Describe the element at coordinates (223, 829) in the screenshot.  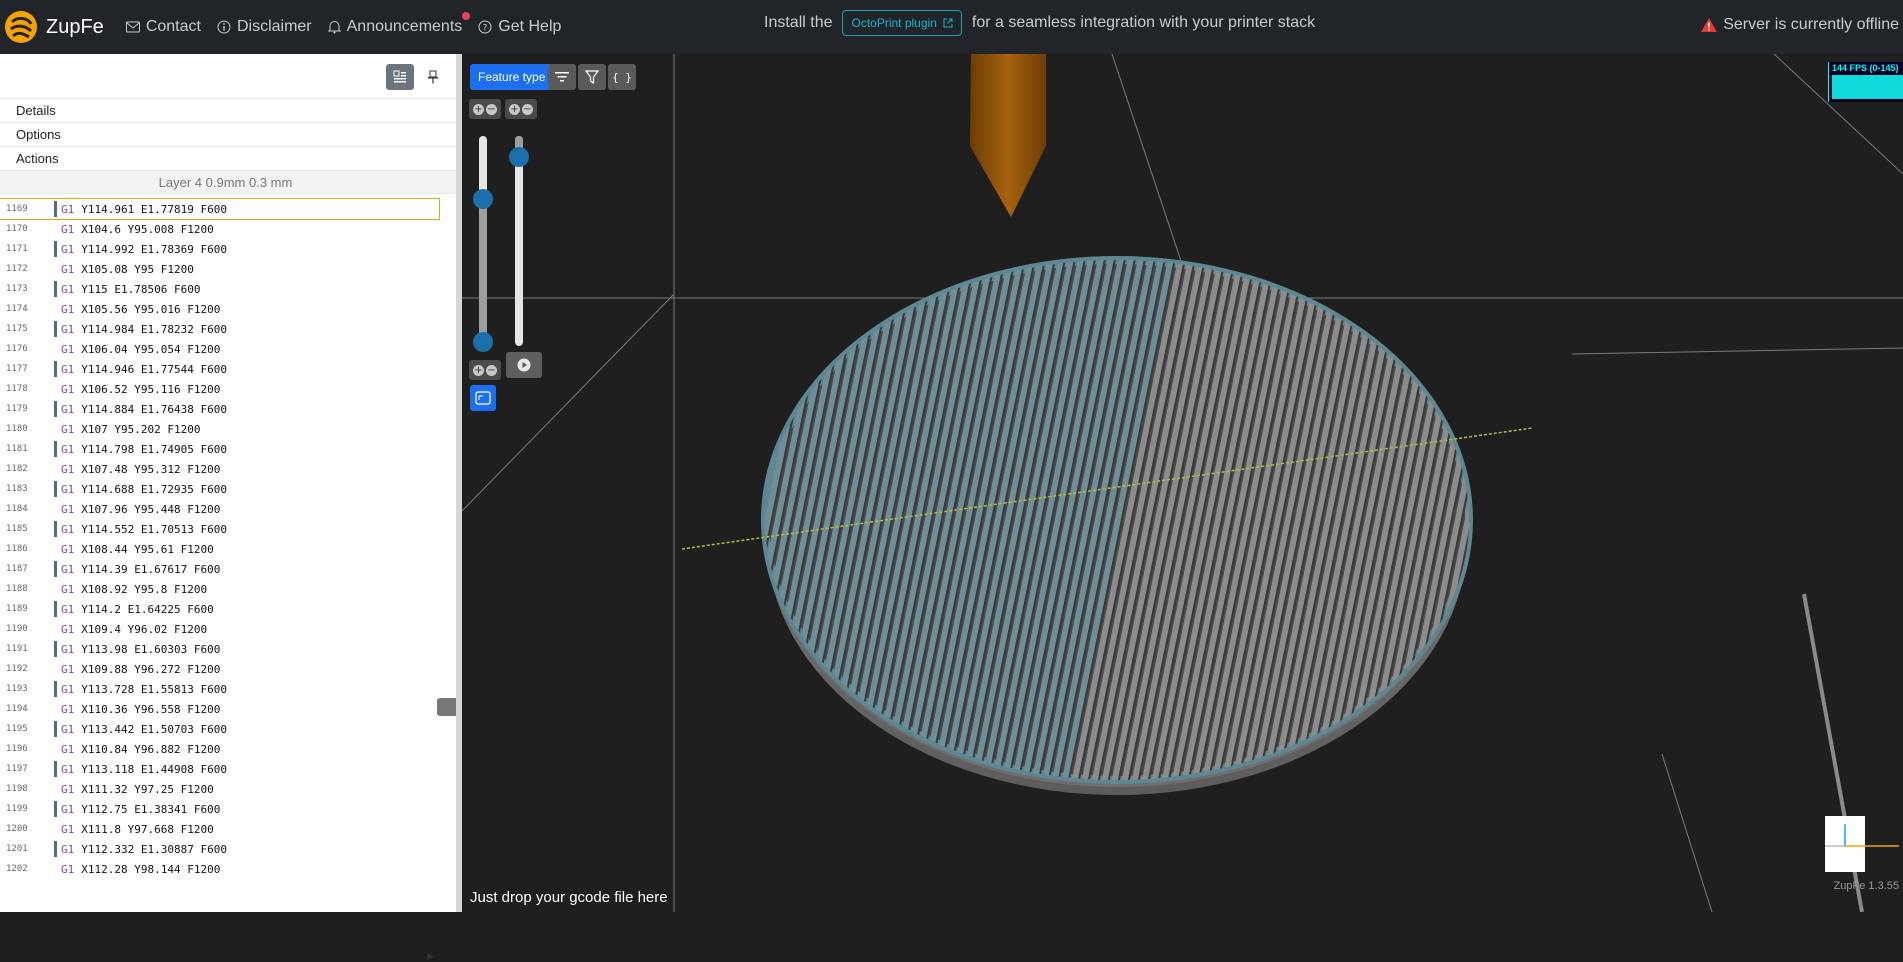
I see `gcode-row: 1200 G1 X111.8 Y97.668 F1200` at that location.